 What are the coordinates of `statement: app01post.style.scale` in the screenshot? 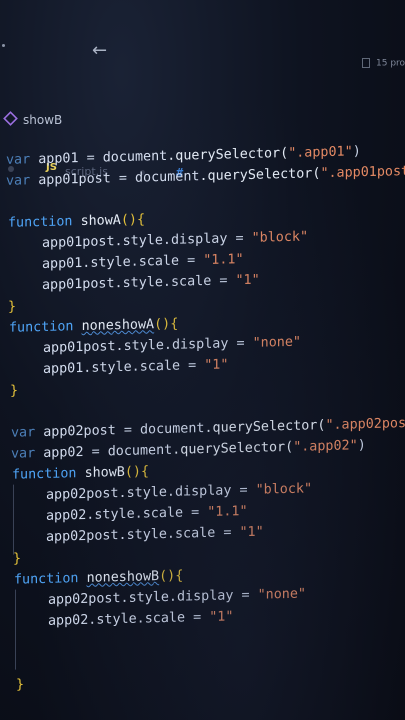 It's located at (127, 283).